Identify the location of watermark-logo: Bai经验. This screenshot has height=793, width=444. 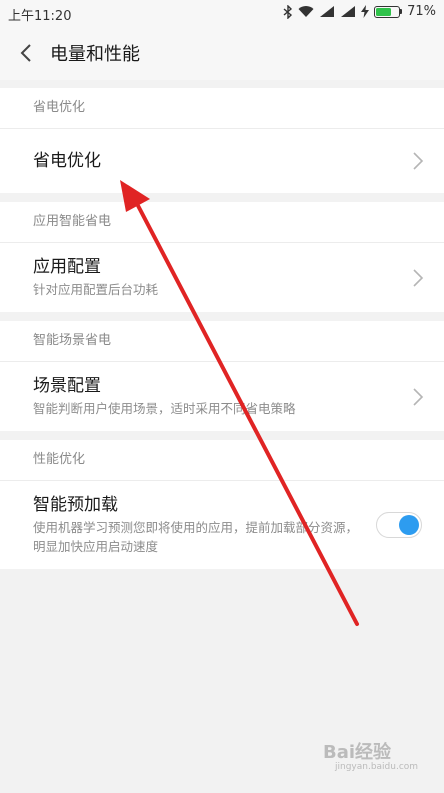
(357, 752).